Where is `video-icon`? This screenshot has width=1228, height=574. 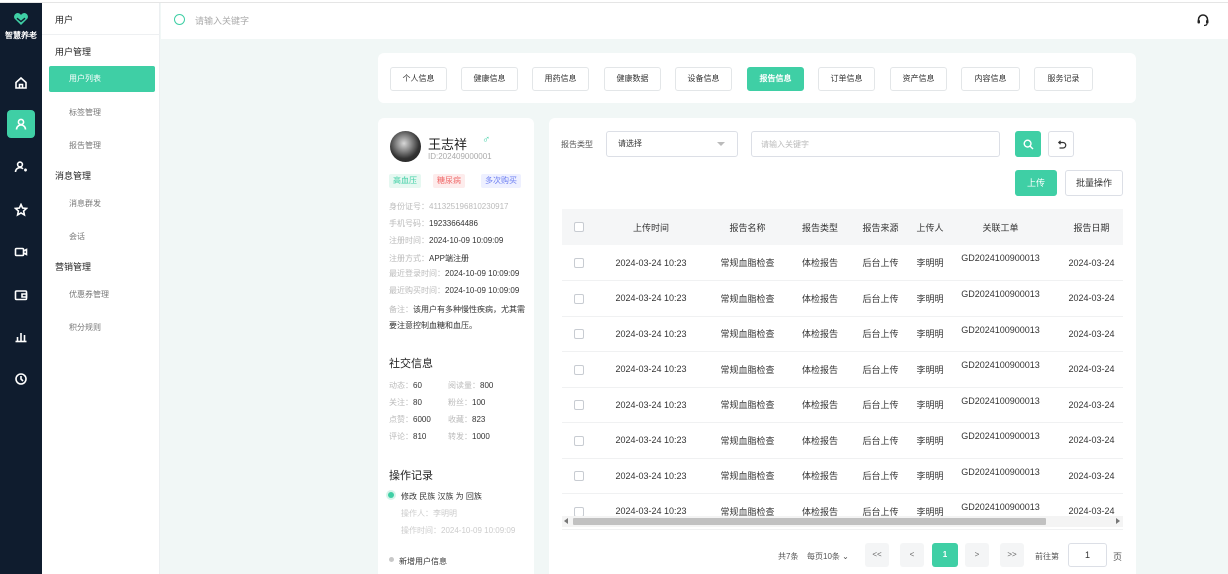 video-icon is located at coordinates (21, 252).